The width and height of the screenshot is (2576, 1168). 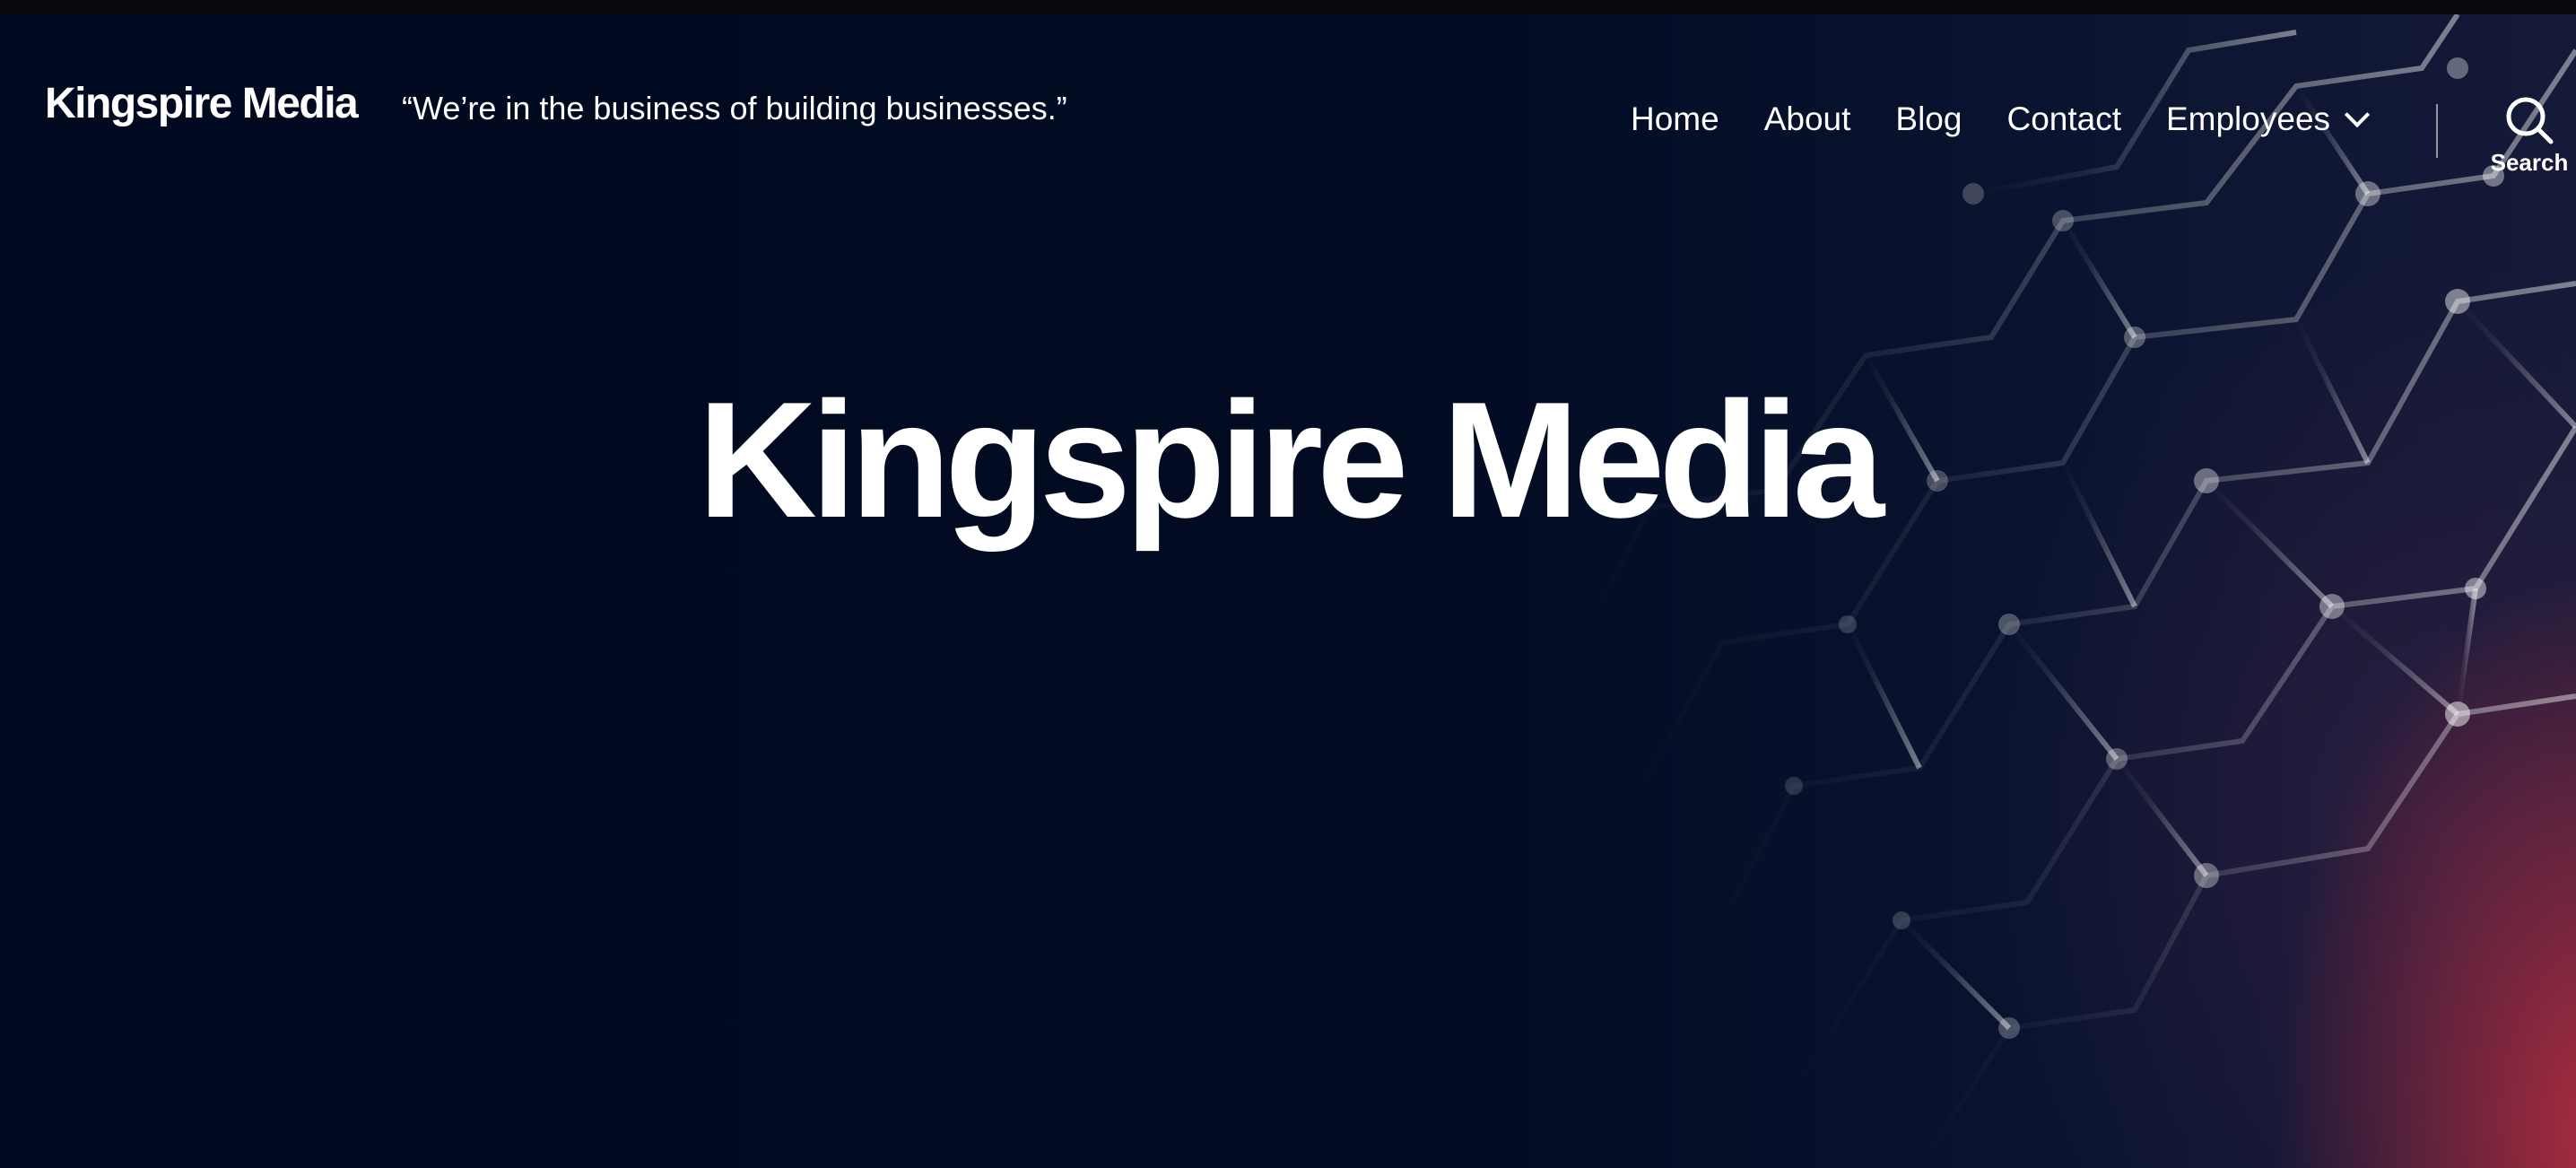 I want to click on nav-divider, so click(x=2437, y=131).